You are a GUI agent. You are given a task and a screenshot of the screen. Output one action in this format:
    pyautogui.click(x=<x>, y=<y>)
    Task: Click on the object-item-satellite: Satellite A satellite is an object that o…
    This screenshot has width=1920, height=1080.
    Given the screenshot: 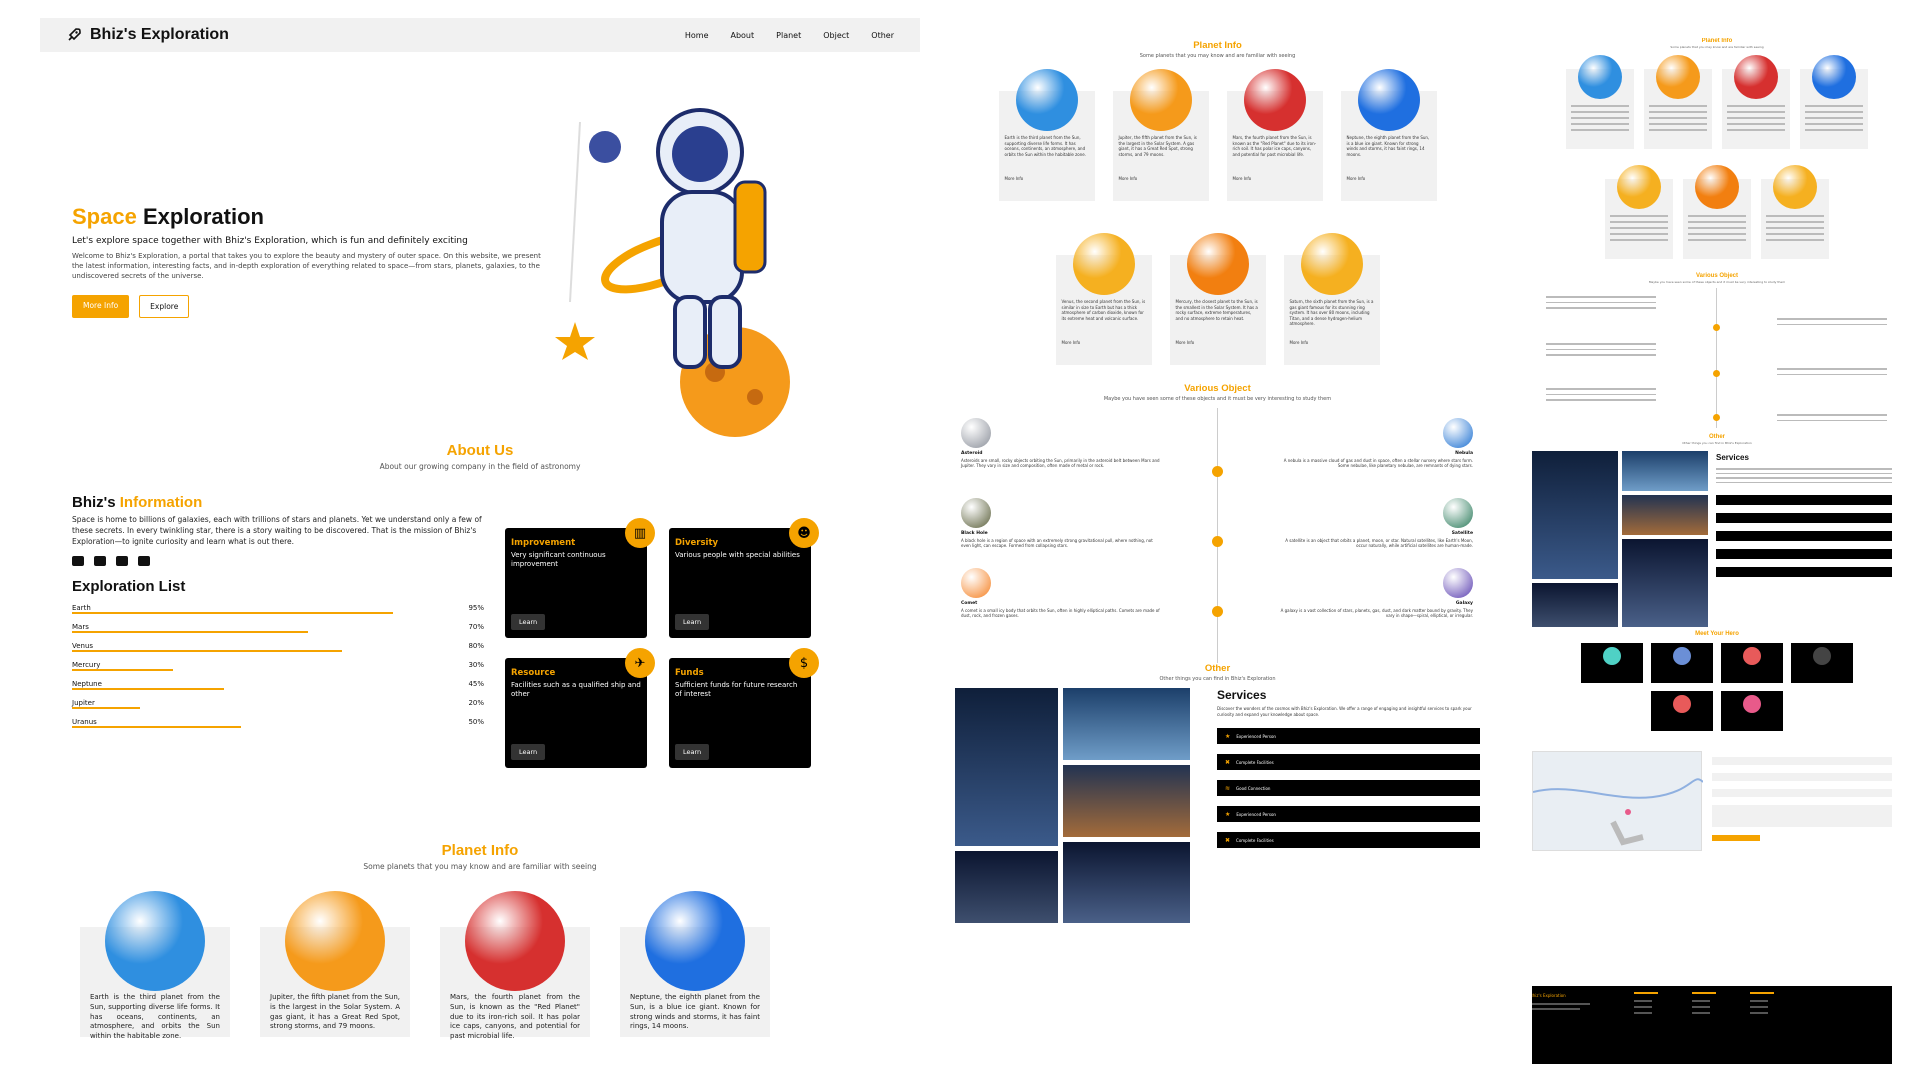 What is the action you would take?
    pyautogui.click(x=1373, y=523)
    